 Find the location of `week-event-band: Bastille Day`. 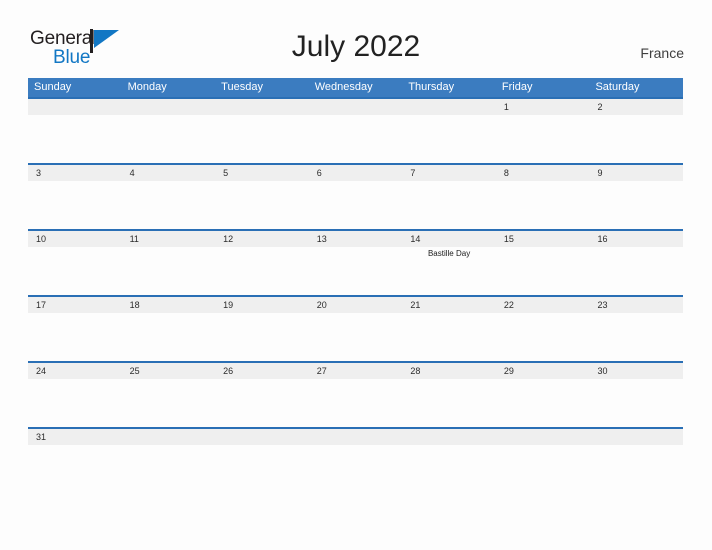

week-event-band: Bastille Day is located at coordinates (355, 271).